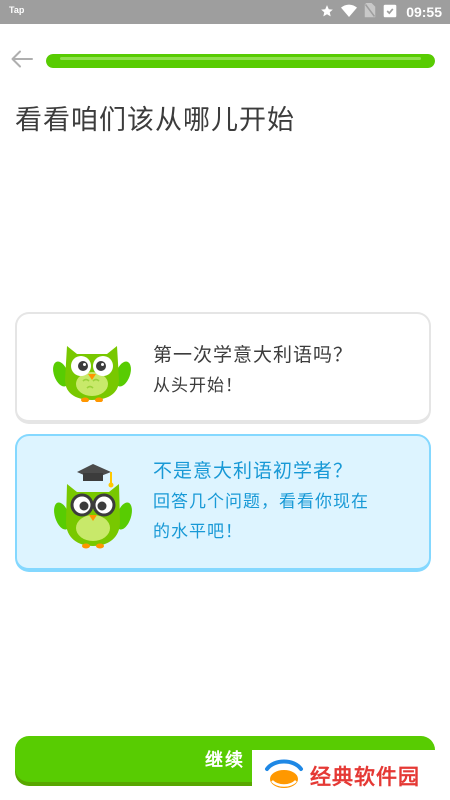 The width and height of the screenshot is (450, 800). What do you see at coordinates (284, 777) in the screenshot?
I see `watermark-logo-icon` at bounding box center [284, 777].